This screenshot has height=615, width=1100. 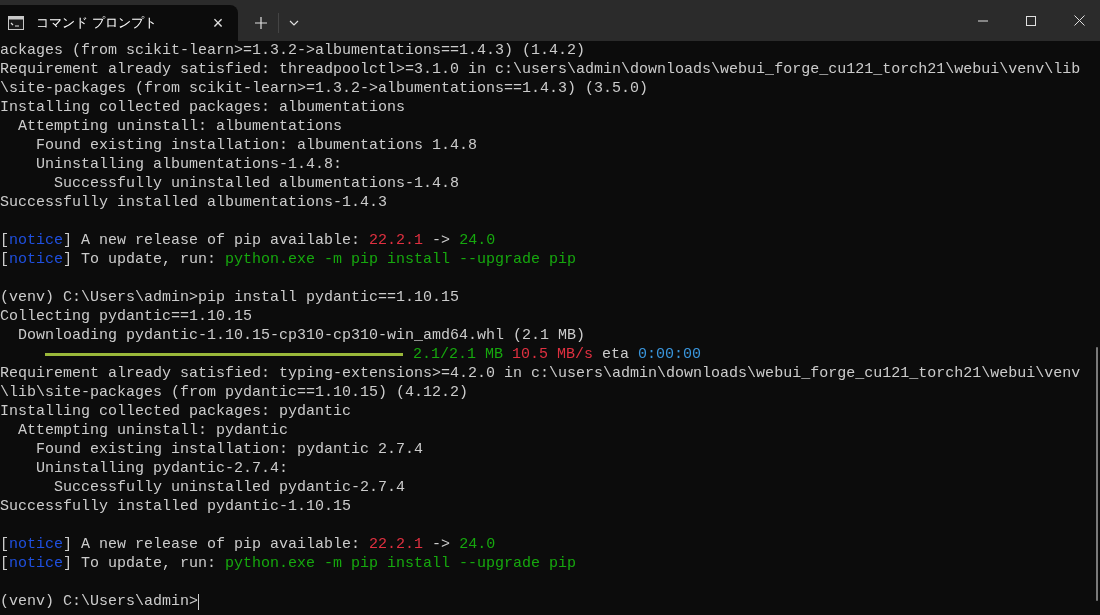 I want to click on terminal-line: Uninstalling pydantic-2.7.4:, so click(x=162, y=468).